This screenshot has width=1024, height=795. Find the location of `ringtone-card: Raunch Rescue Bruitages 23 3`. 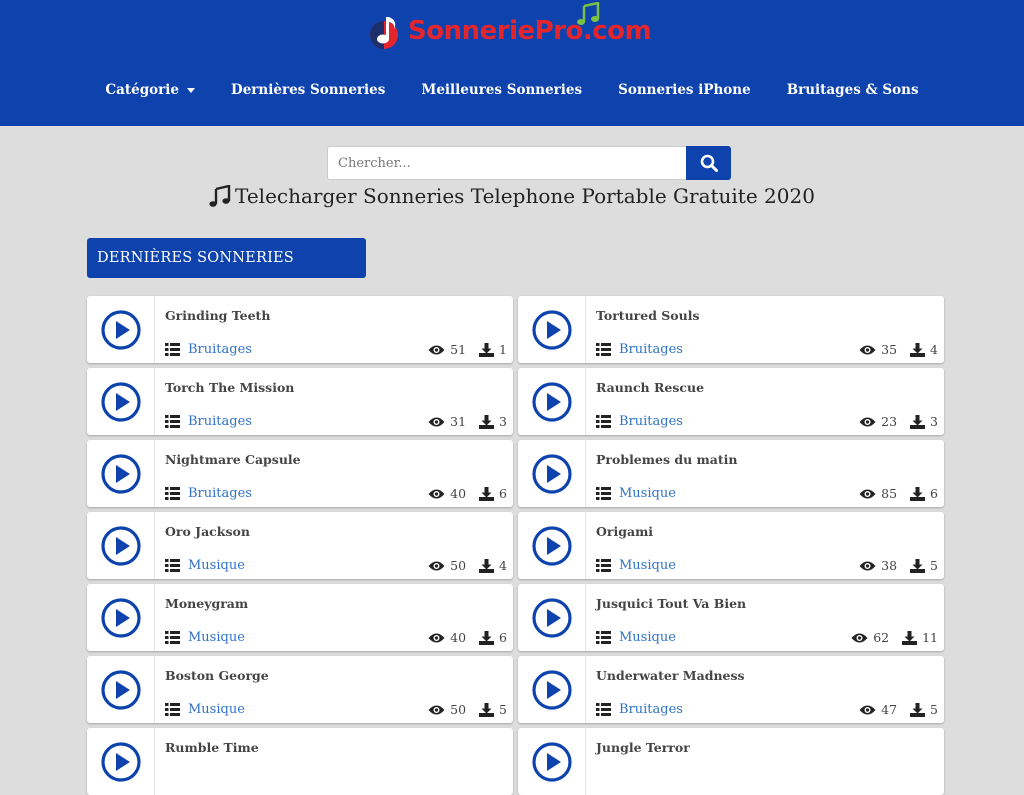

ringtone-card: Raunch Rescue Bruitages 23 3 is located at coordinates (731, 401).